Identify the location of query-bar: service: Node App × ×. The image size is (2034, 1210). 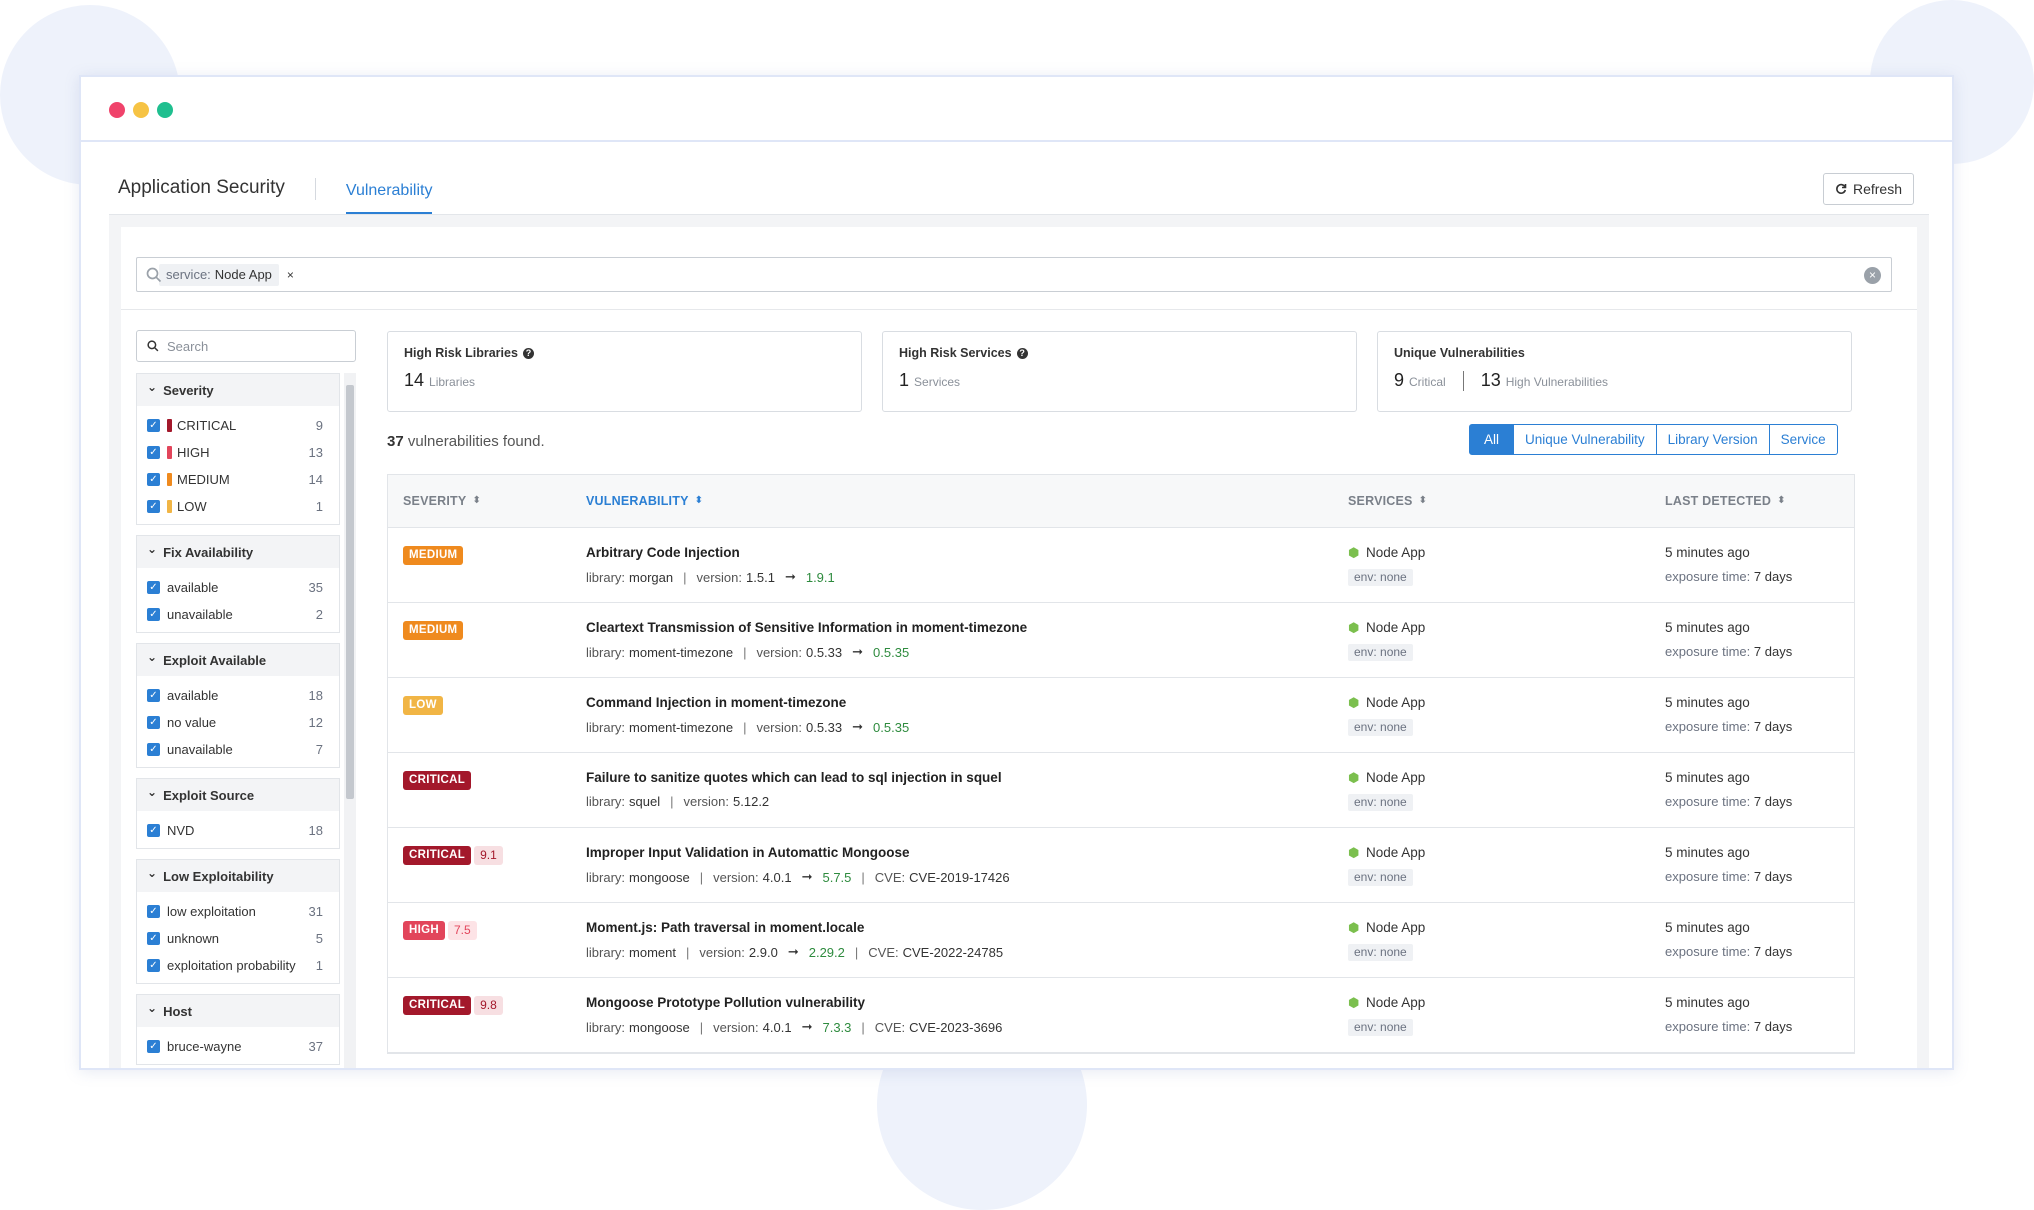
(1014, 274).